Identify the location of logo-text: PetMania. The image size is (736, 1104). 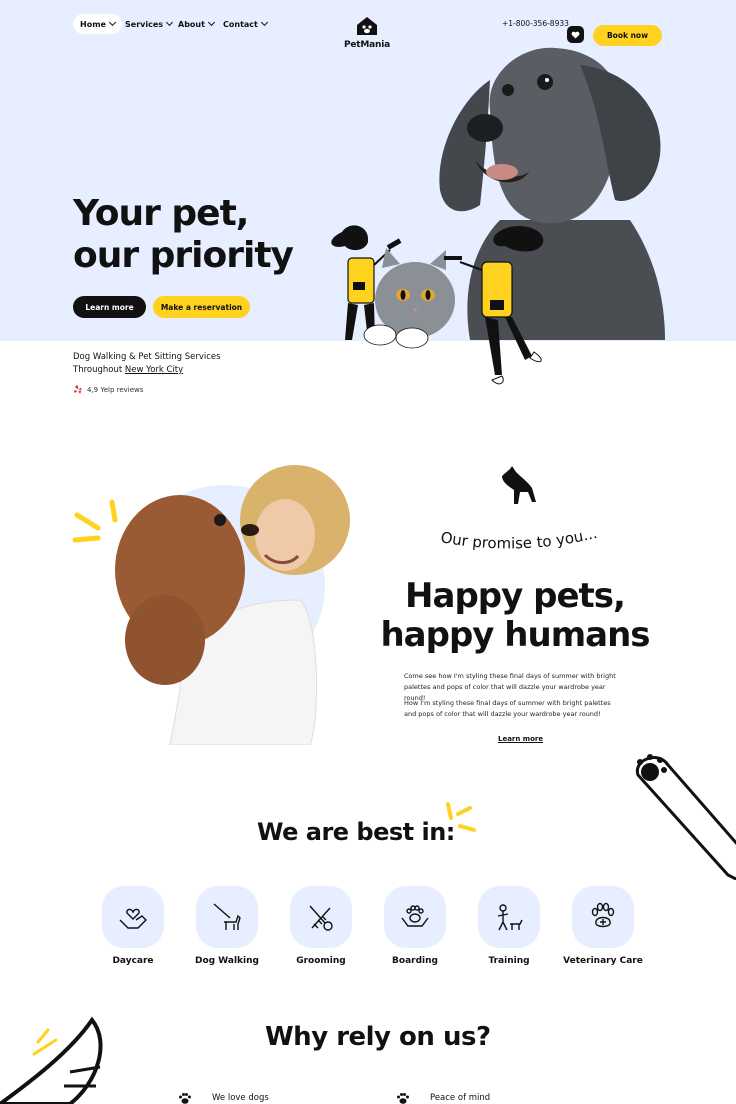
(367, 45).